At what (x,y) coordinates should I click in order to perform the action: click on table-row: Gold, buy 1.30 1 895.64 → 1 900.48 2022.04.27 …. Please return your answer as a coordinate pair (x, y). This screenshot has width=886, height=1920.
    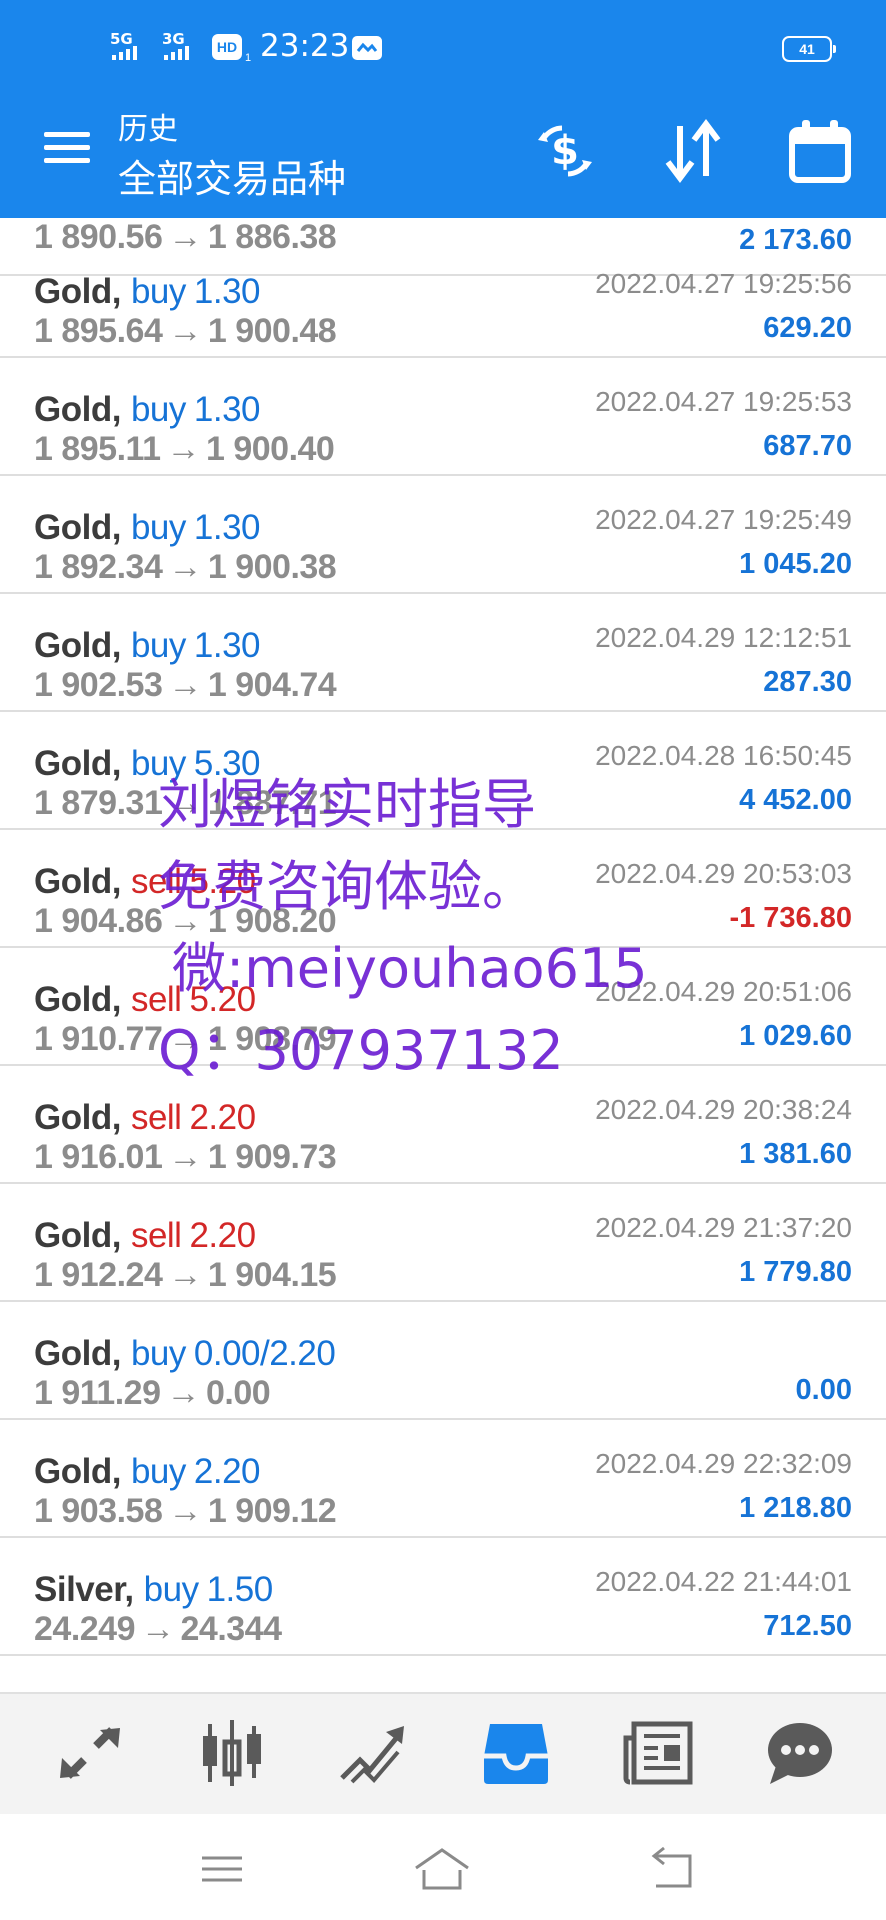
    Looking at the image, I should click on (443, 299).